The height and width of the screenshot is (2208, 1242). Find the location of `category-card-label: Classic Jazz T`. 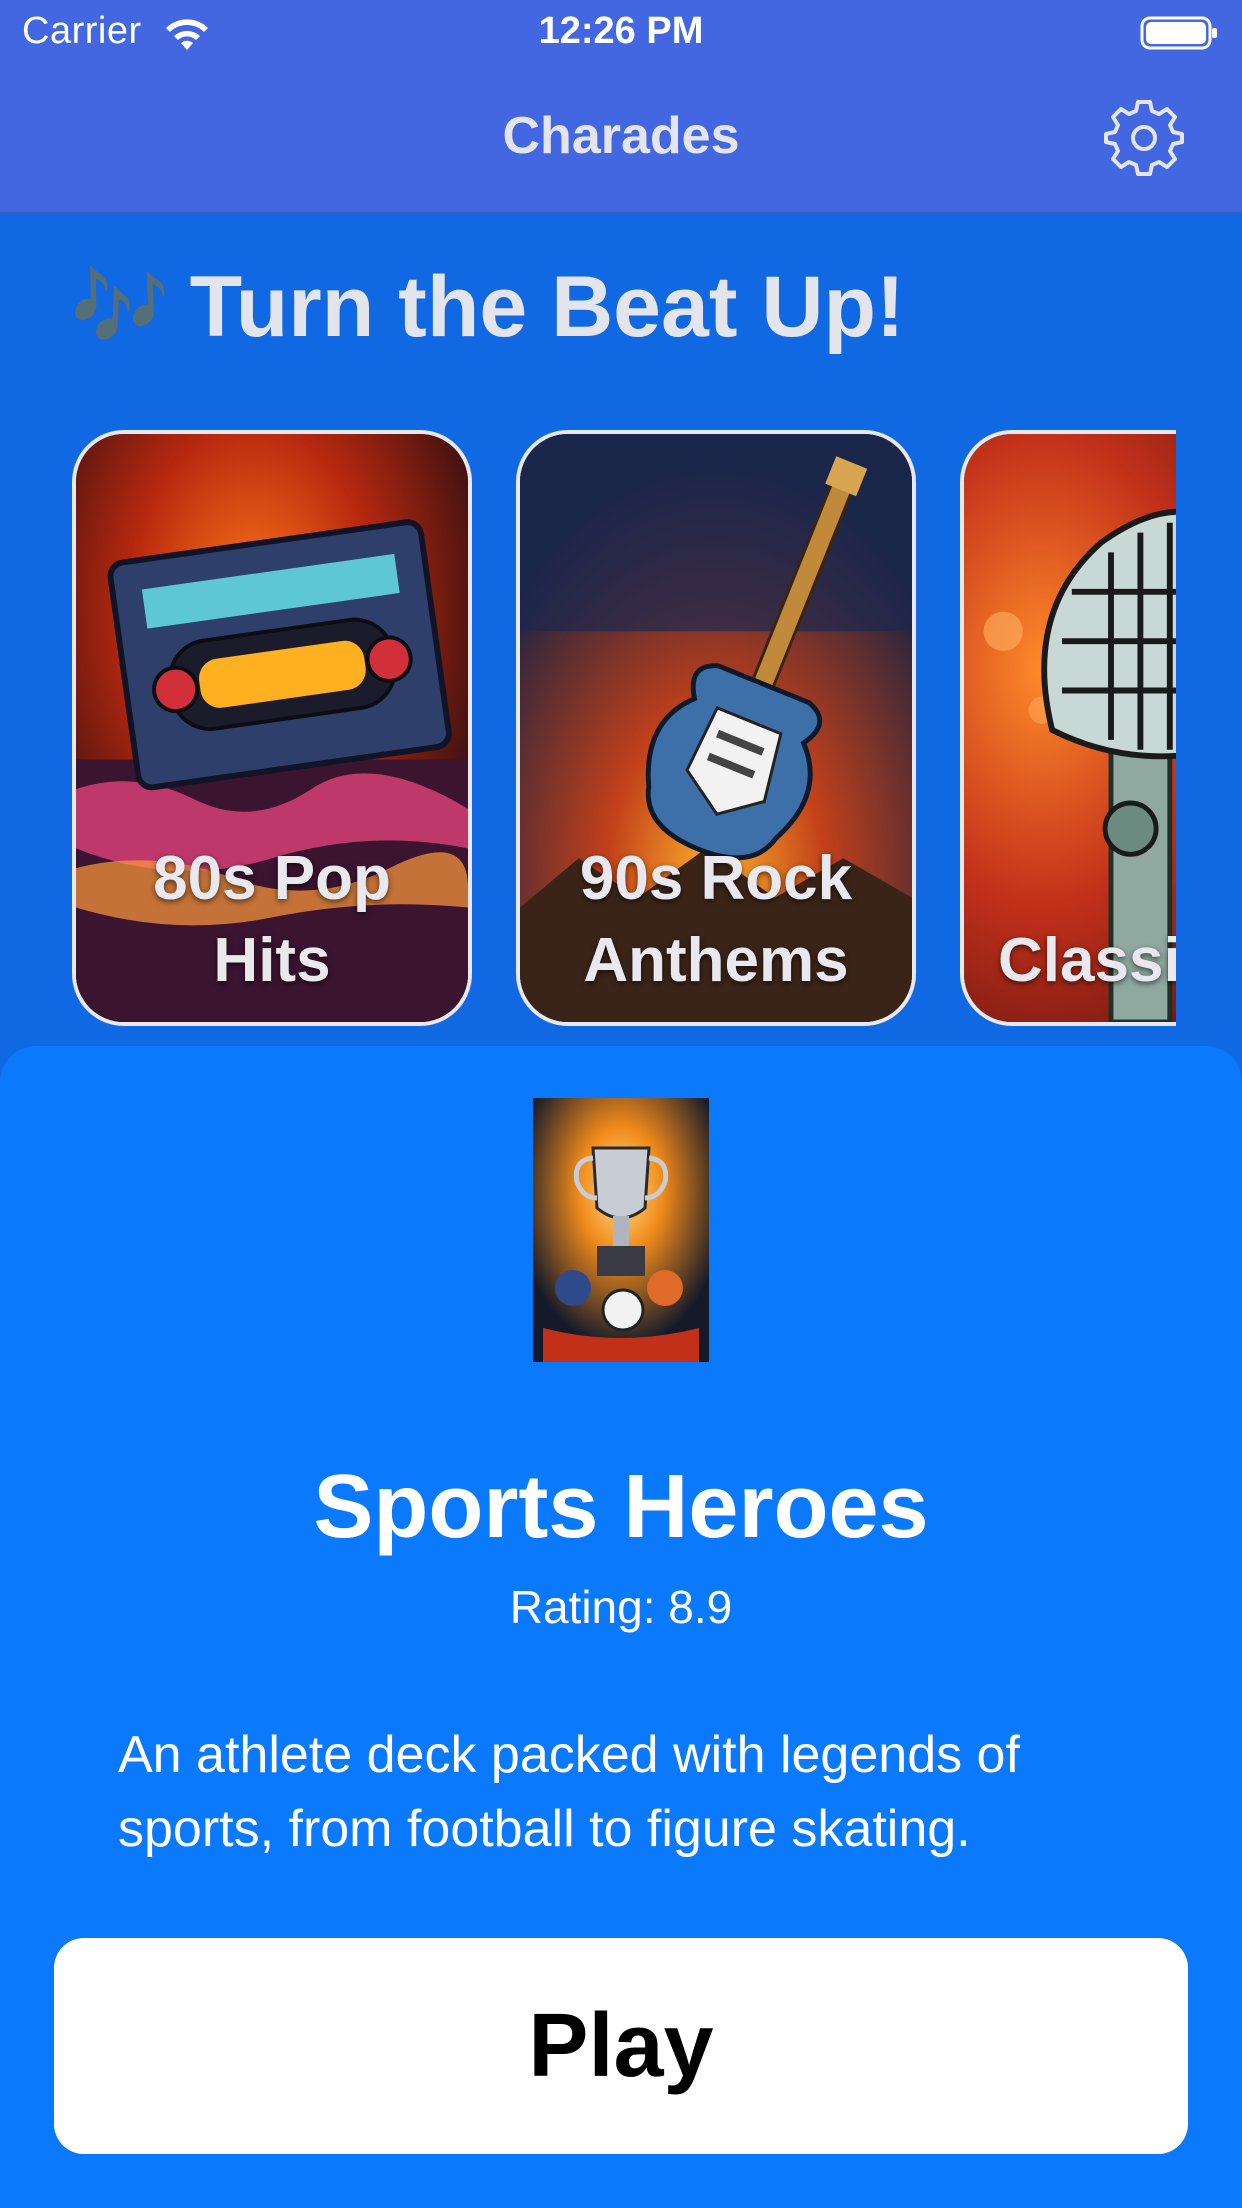

category-card-label: Classic Jazz T is located at coordinates (1087, 960).